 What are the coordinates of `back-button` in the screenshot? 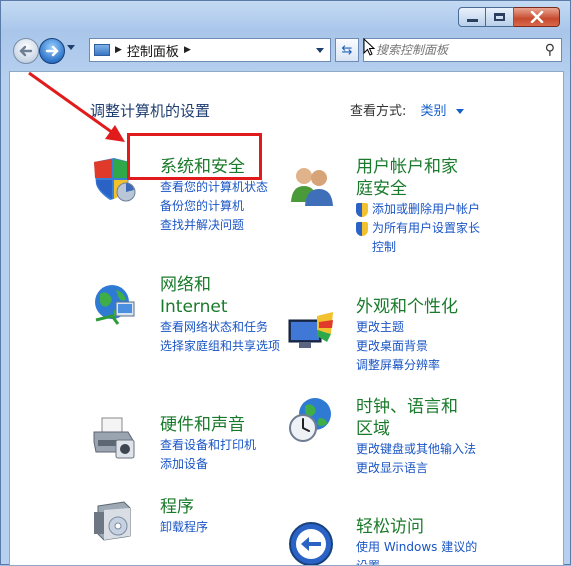 It's located at (26, 51).